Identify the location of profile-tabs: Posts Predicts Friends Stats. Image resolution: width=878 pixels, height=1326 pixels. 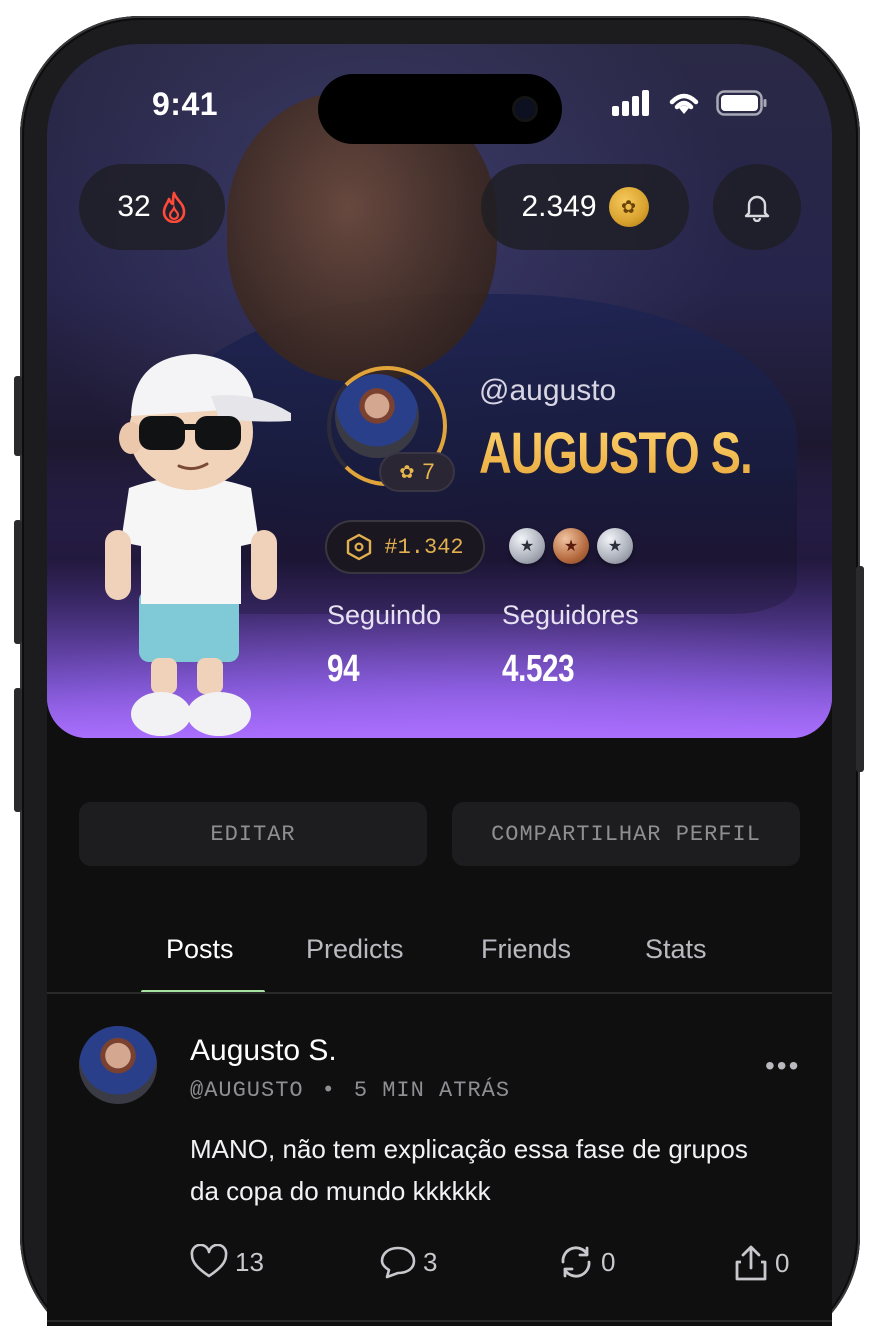
(439, 960).